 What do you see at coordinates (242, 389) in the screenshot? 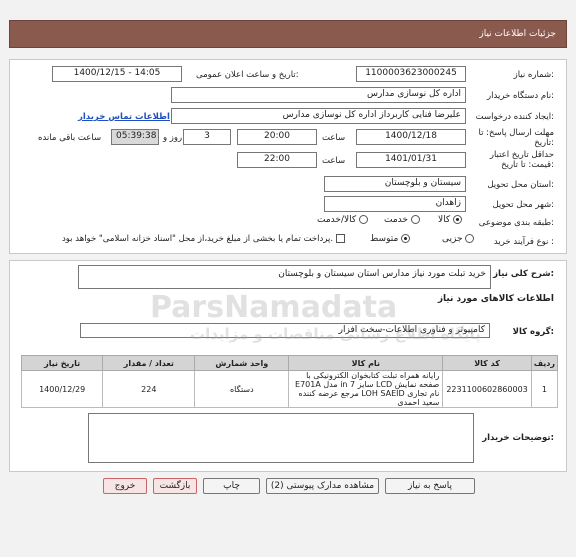
I see `row-unit: دستگاه` at bounding box center [242, 389].